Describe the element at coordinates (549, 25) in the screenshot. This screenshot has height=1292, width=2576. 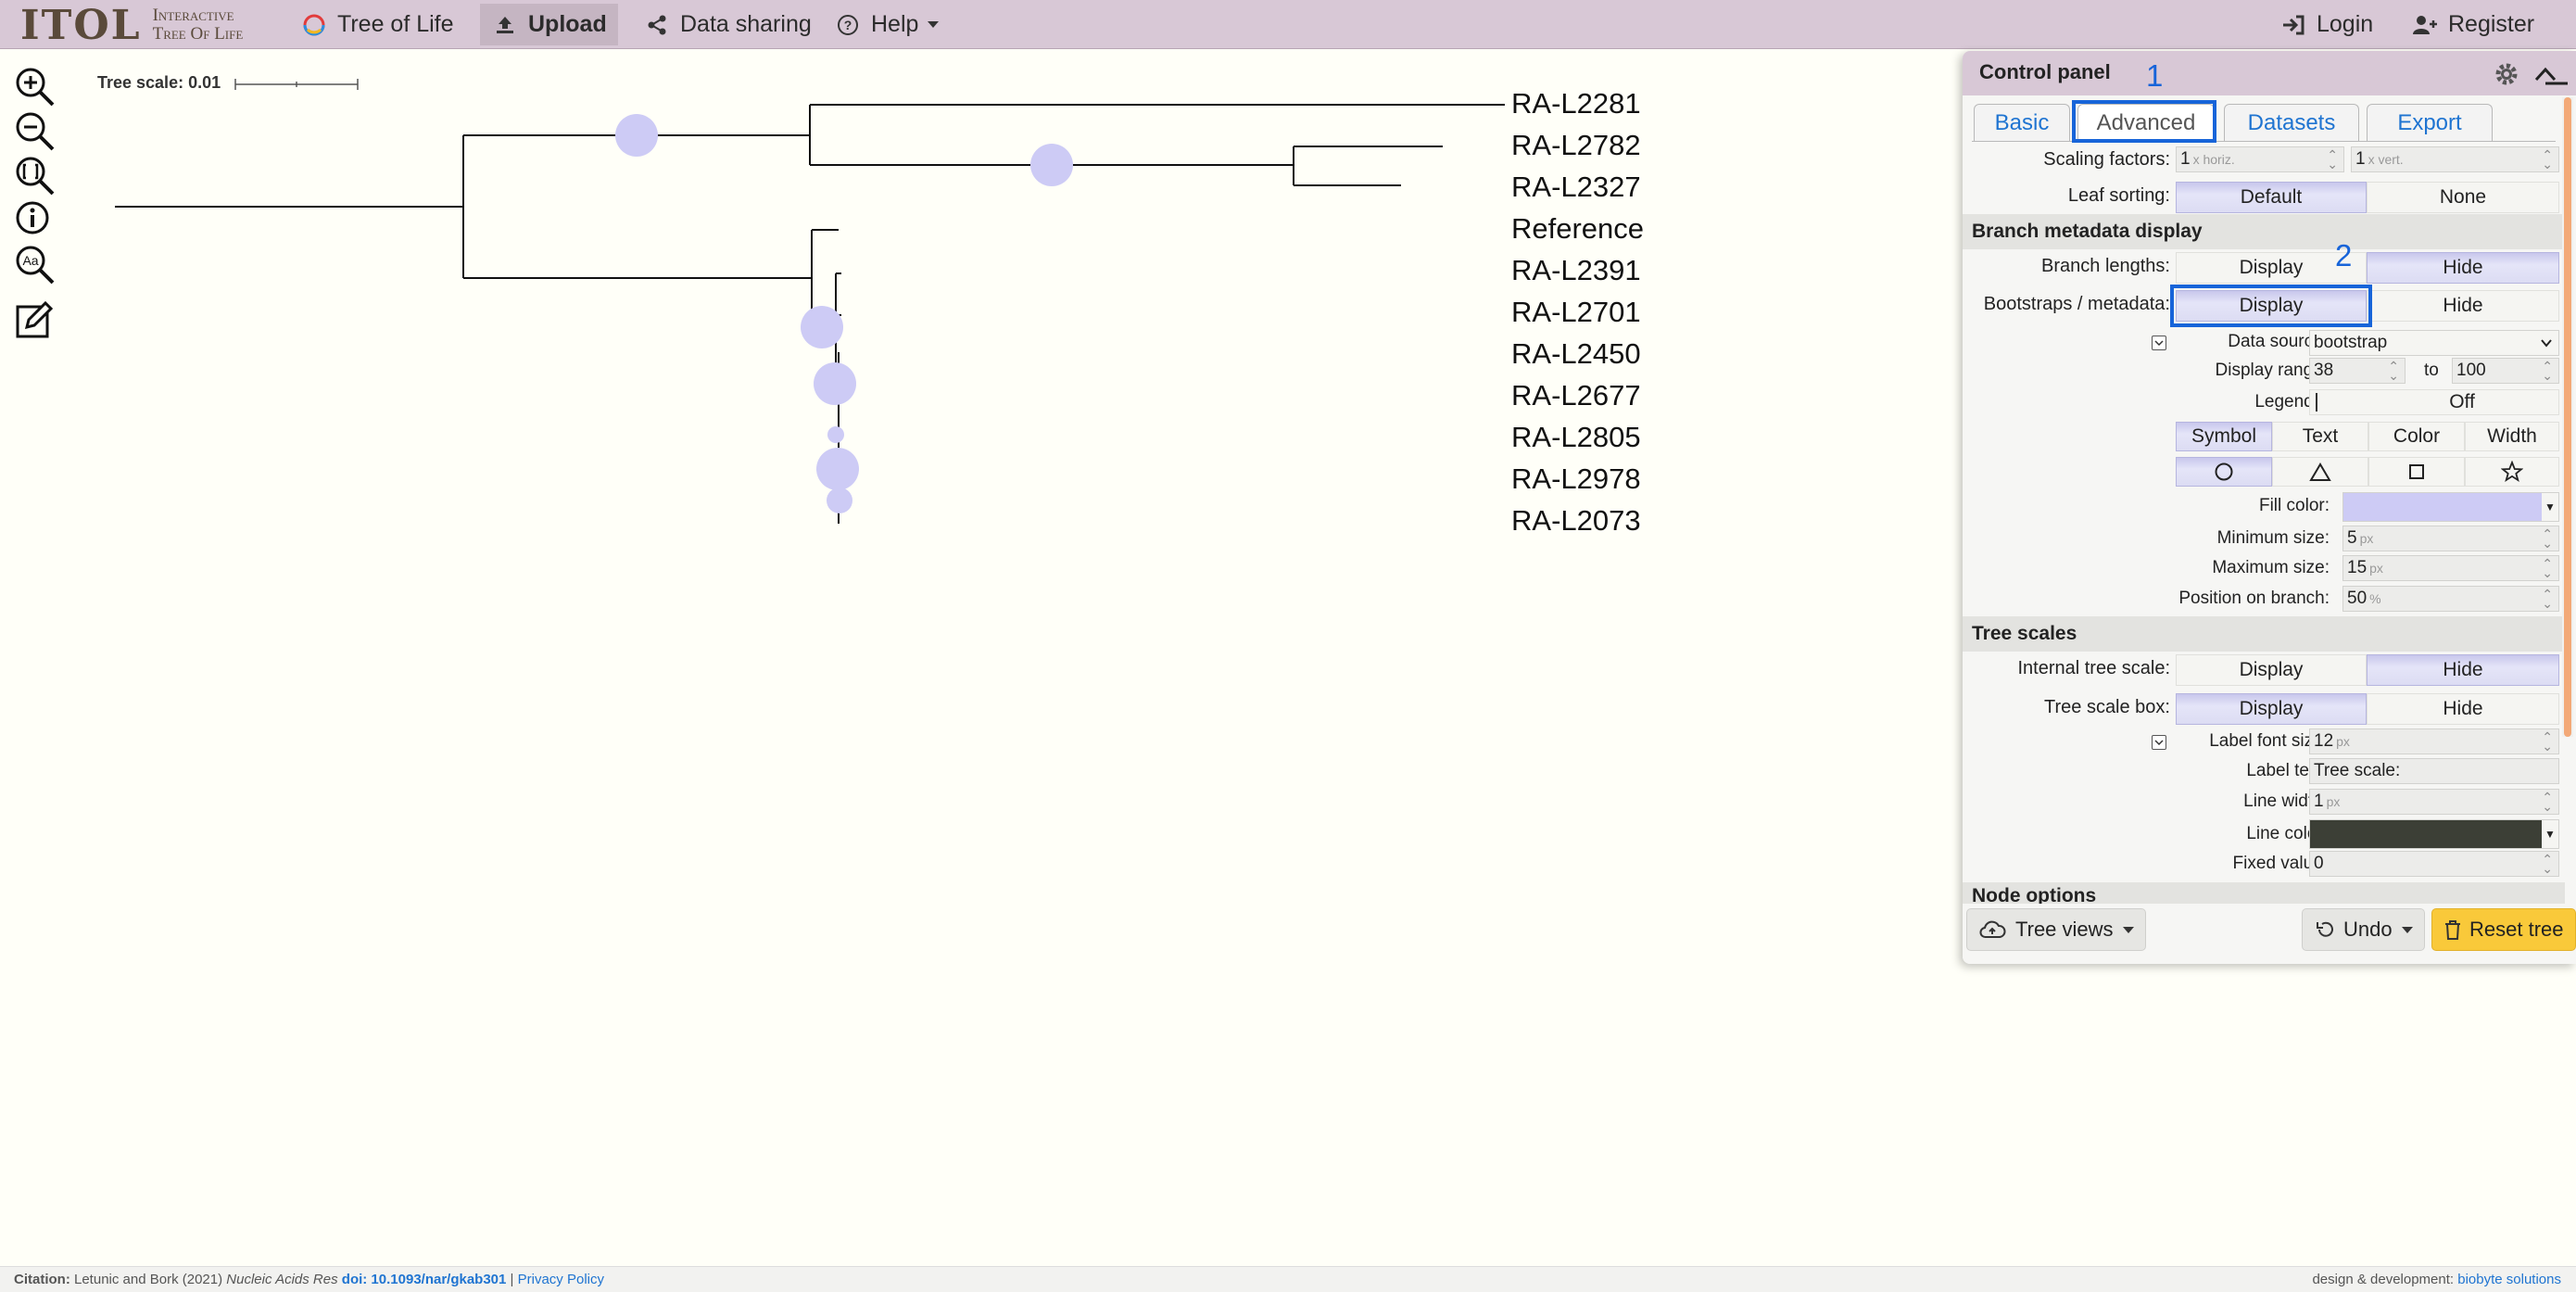
I see `nav-upload: Upload` at that location.